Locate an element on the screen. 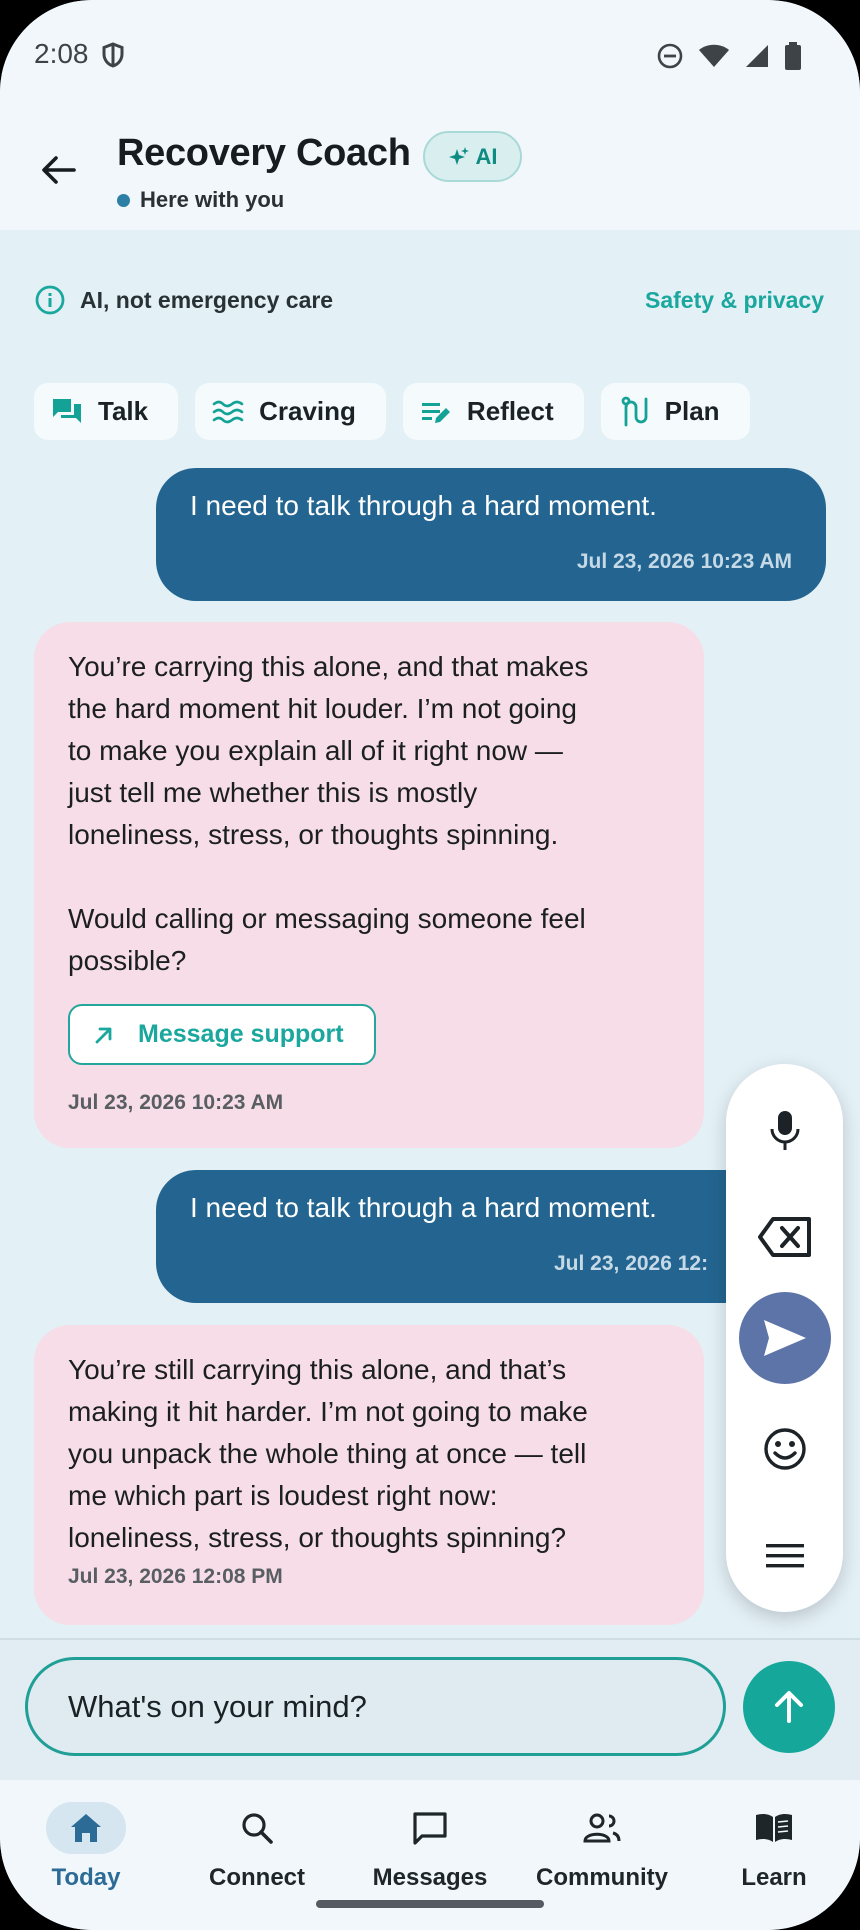 This screenshot has width=860, height=1930. info-icon is located at coordinates (50, 300).